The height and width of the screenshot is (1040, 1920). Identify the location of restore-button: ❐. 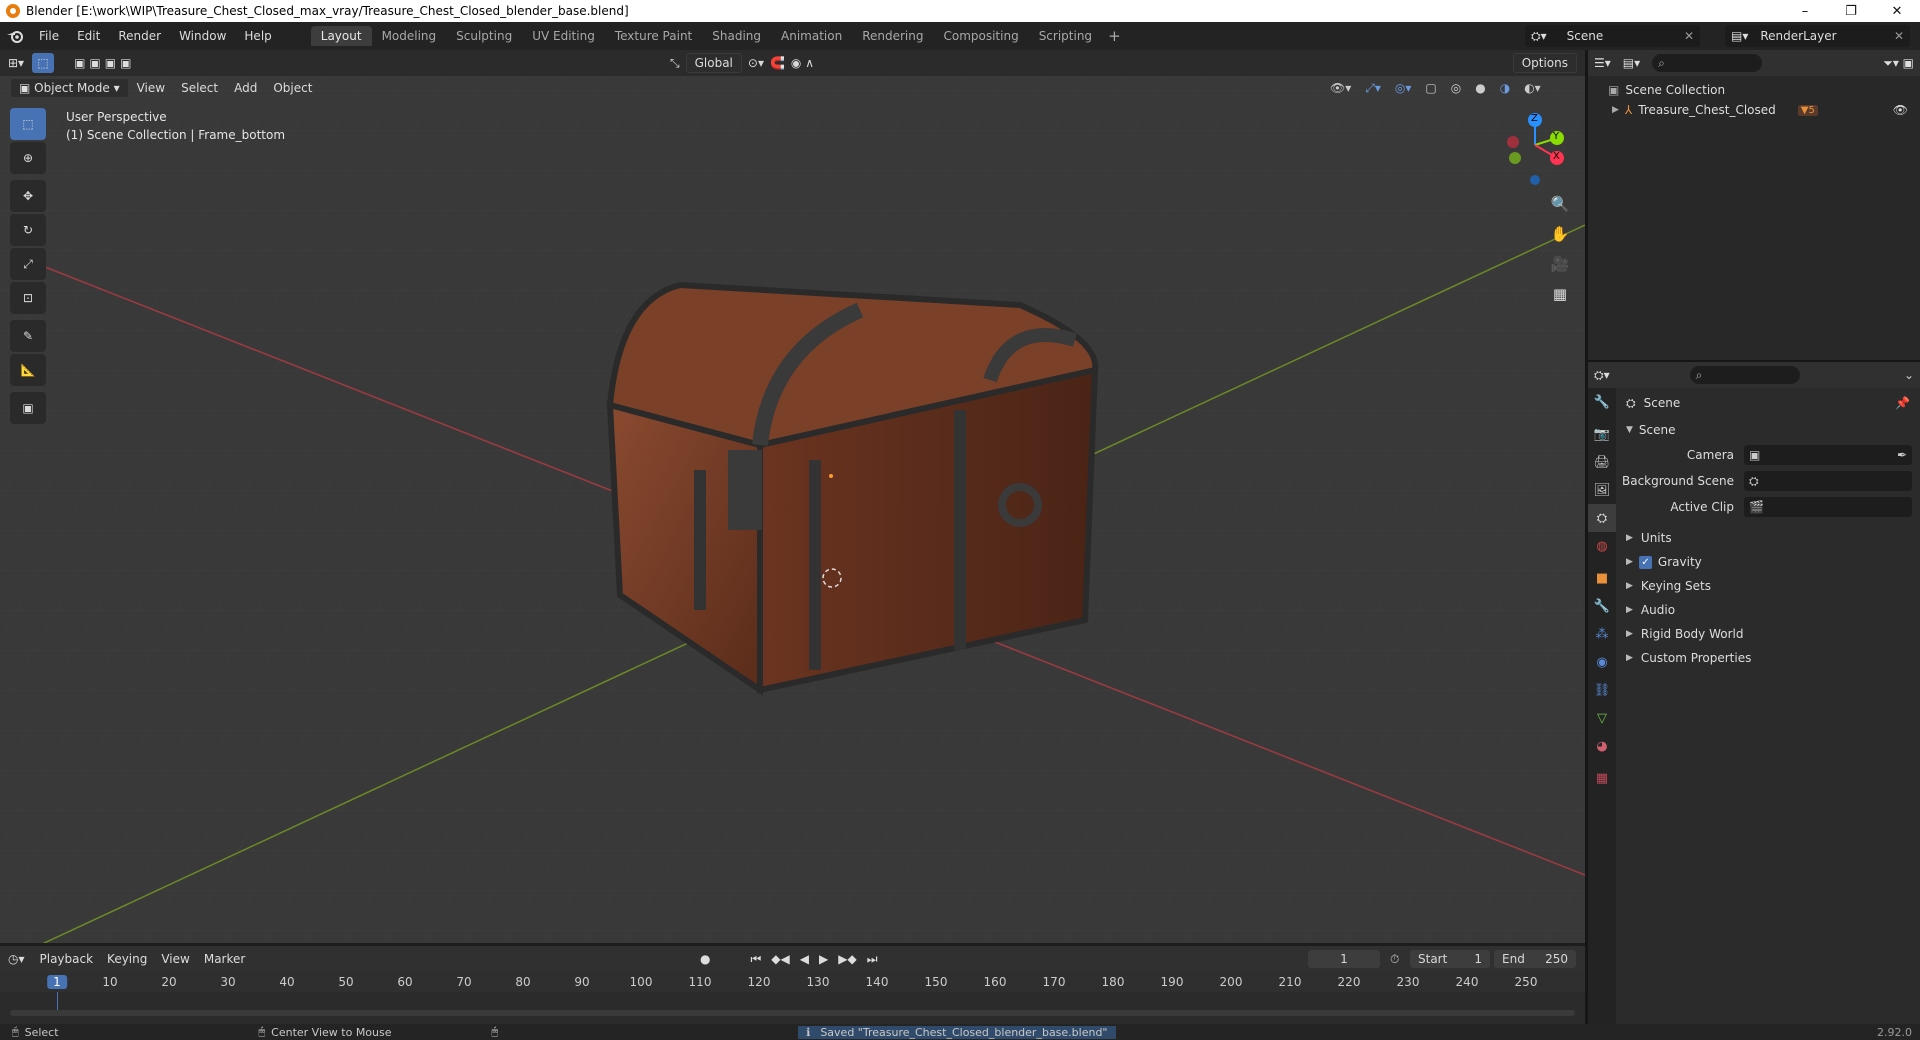
(1851, 11).